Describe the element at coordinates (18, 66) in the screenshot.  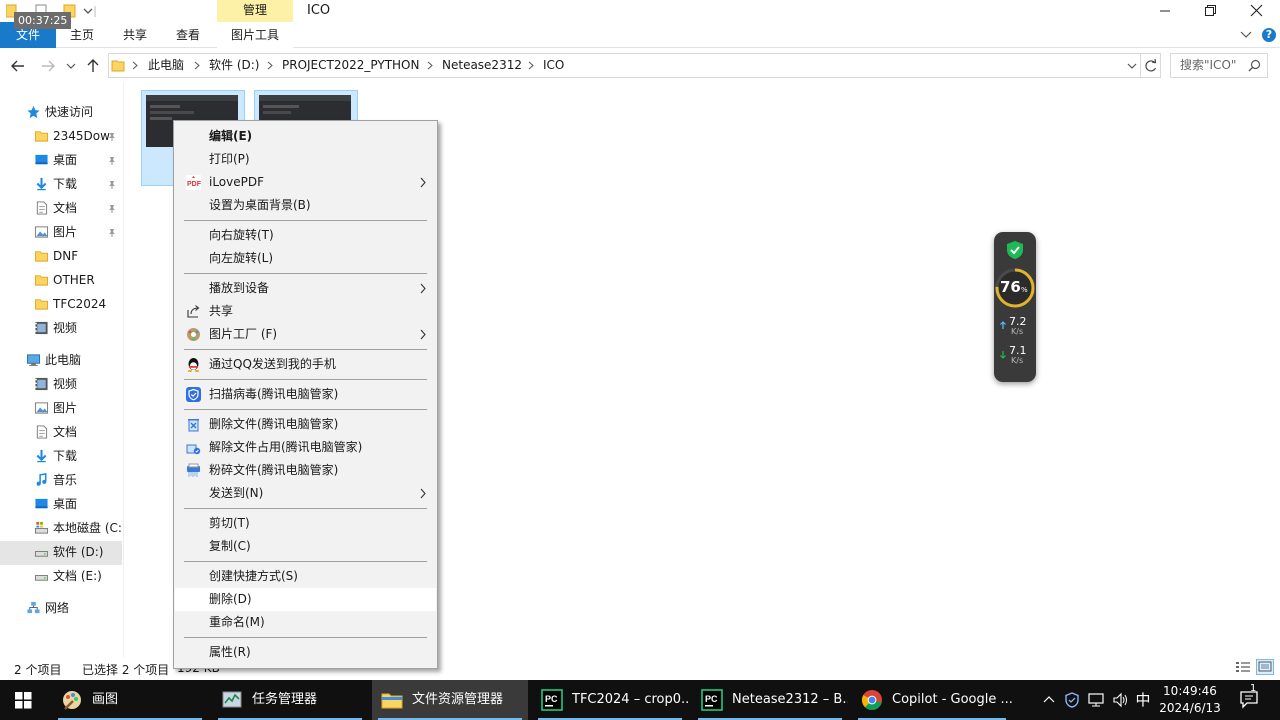
I see `back-button` at that location.